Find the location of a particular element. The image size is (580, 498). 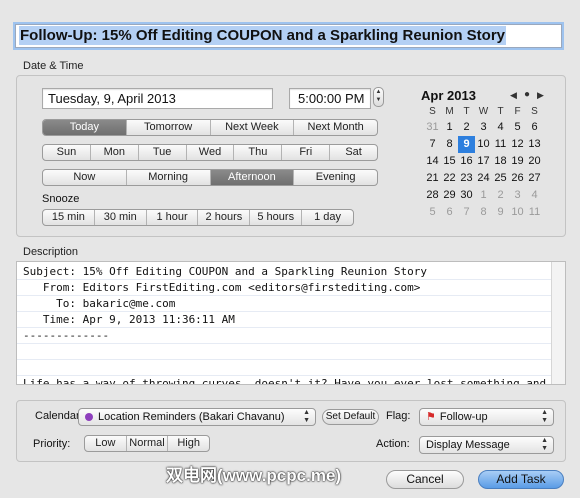

segment-next-month: Next Month is located at coordinates (335, 127).